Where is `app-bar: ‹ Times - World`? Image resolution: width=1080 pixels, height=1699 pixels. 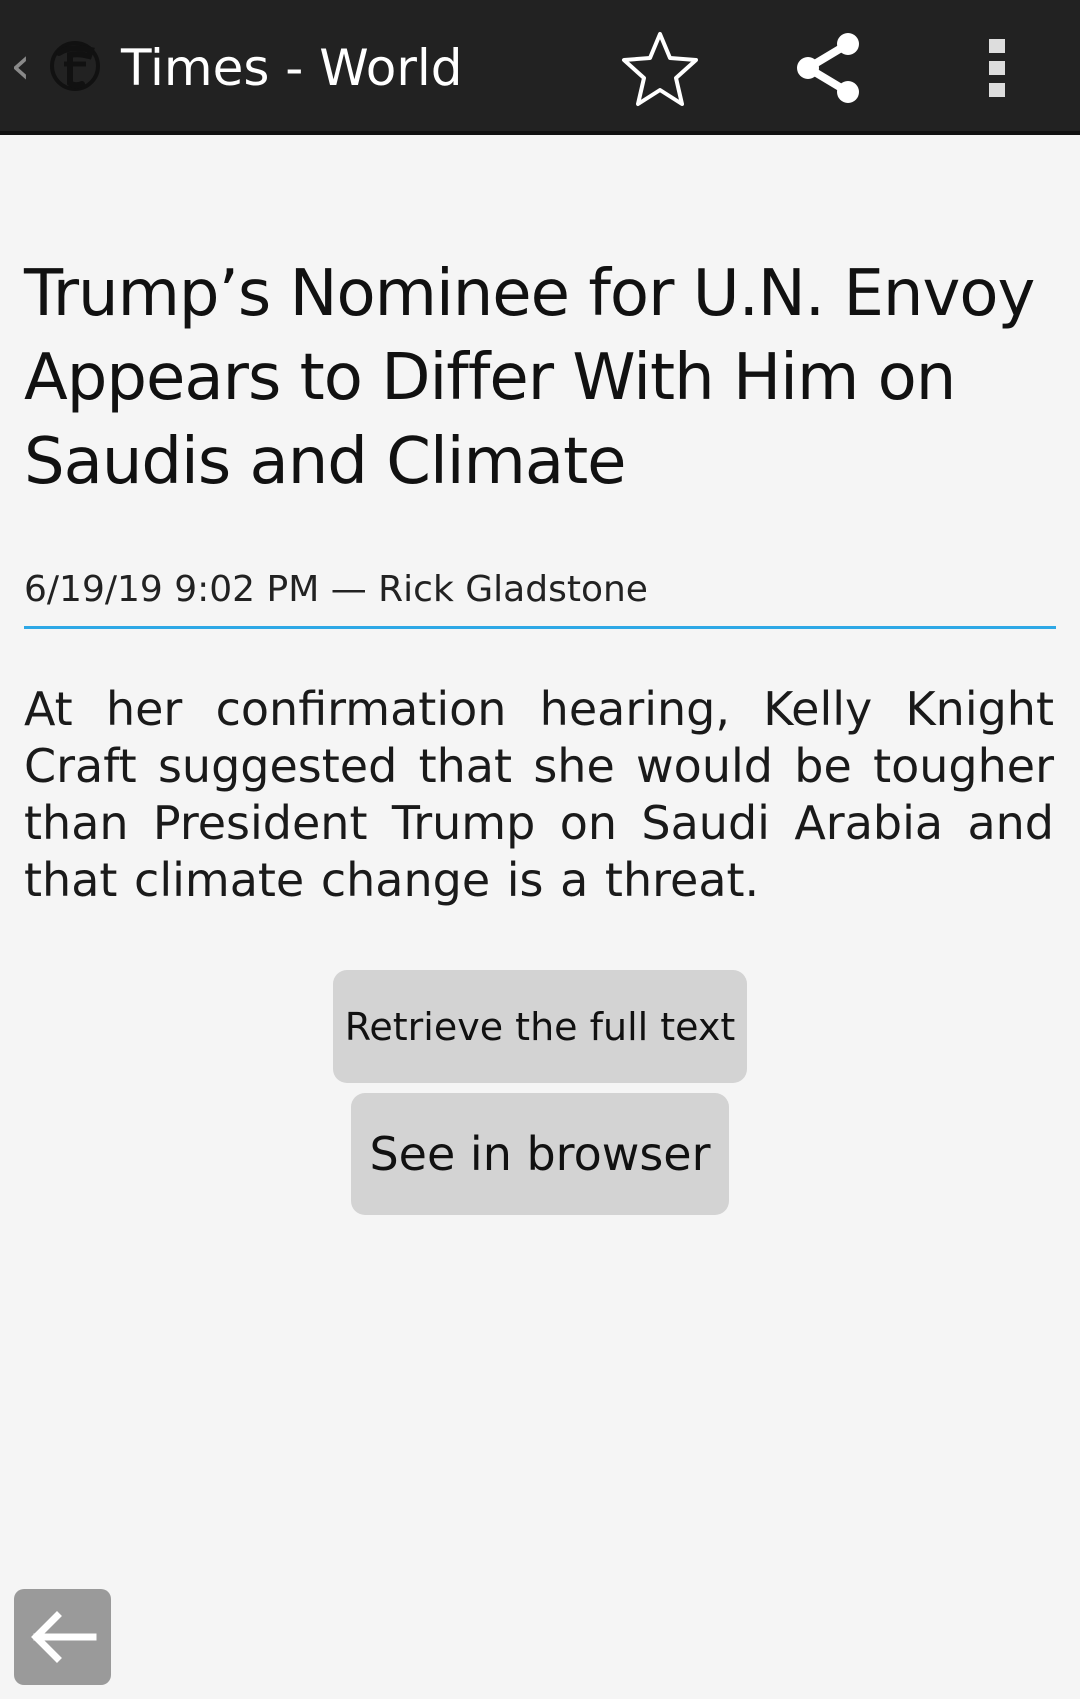 app-bar: ‹ Times - World is located at coordinates (540, 67).